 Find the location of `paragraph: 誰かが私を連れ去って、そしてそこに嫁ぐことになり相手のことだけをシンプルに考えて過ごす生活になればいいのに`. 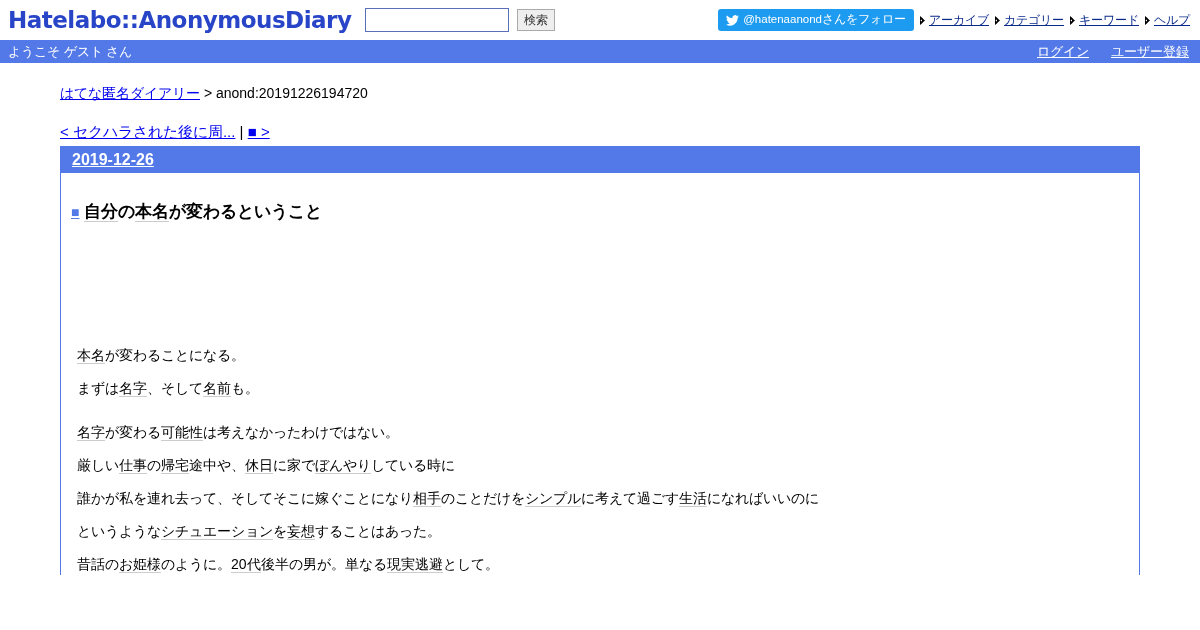

paragraph: 誰かが私を連れ去って、そしてそこに嫁ぐことになり相手のことだけをシンプルに考えて過ごす生活になればいいのに is located at coordinates (448, 499).